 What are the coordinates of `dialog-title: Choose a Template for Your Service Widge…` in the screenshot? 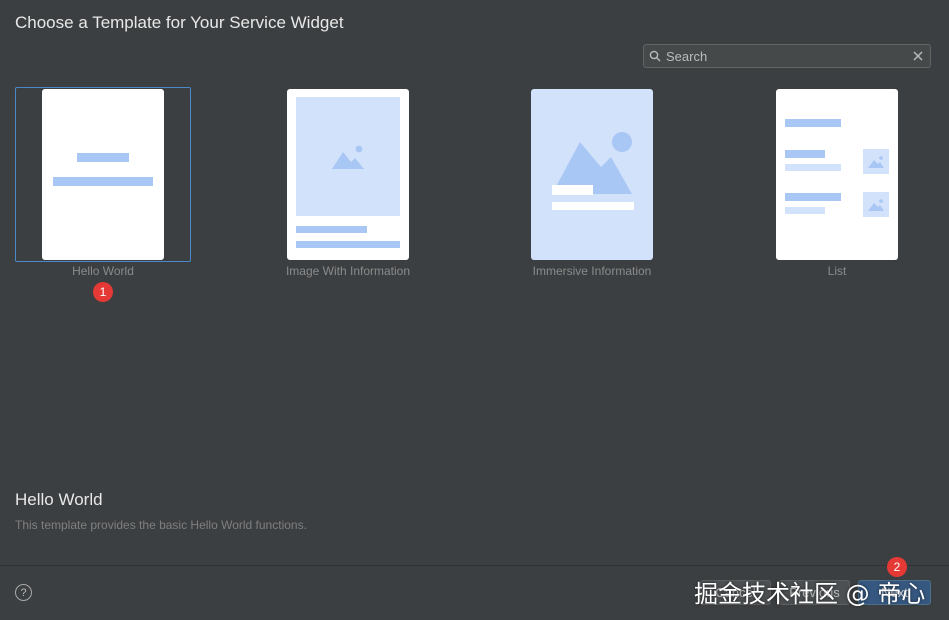 It's located at (179, 22).